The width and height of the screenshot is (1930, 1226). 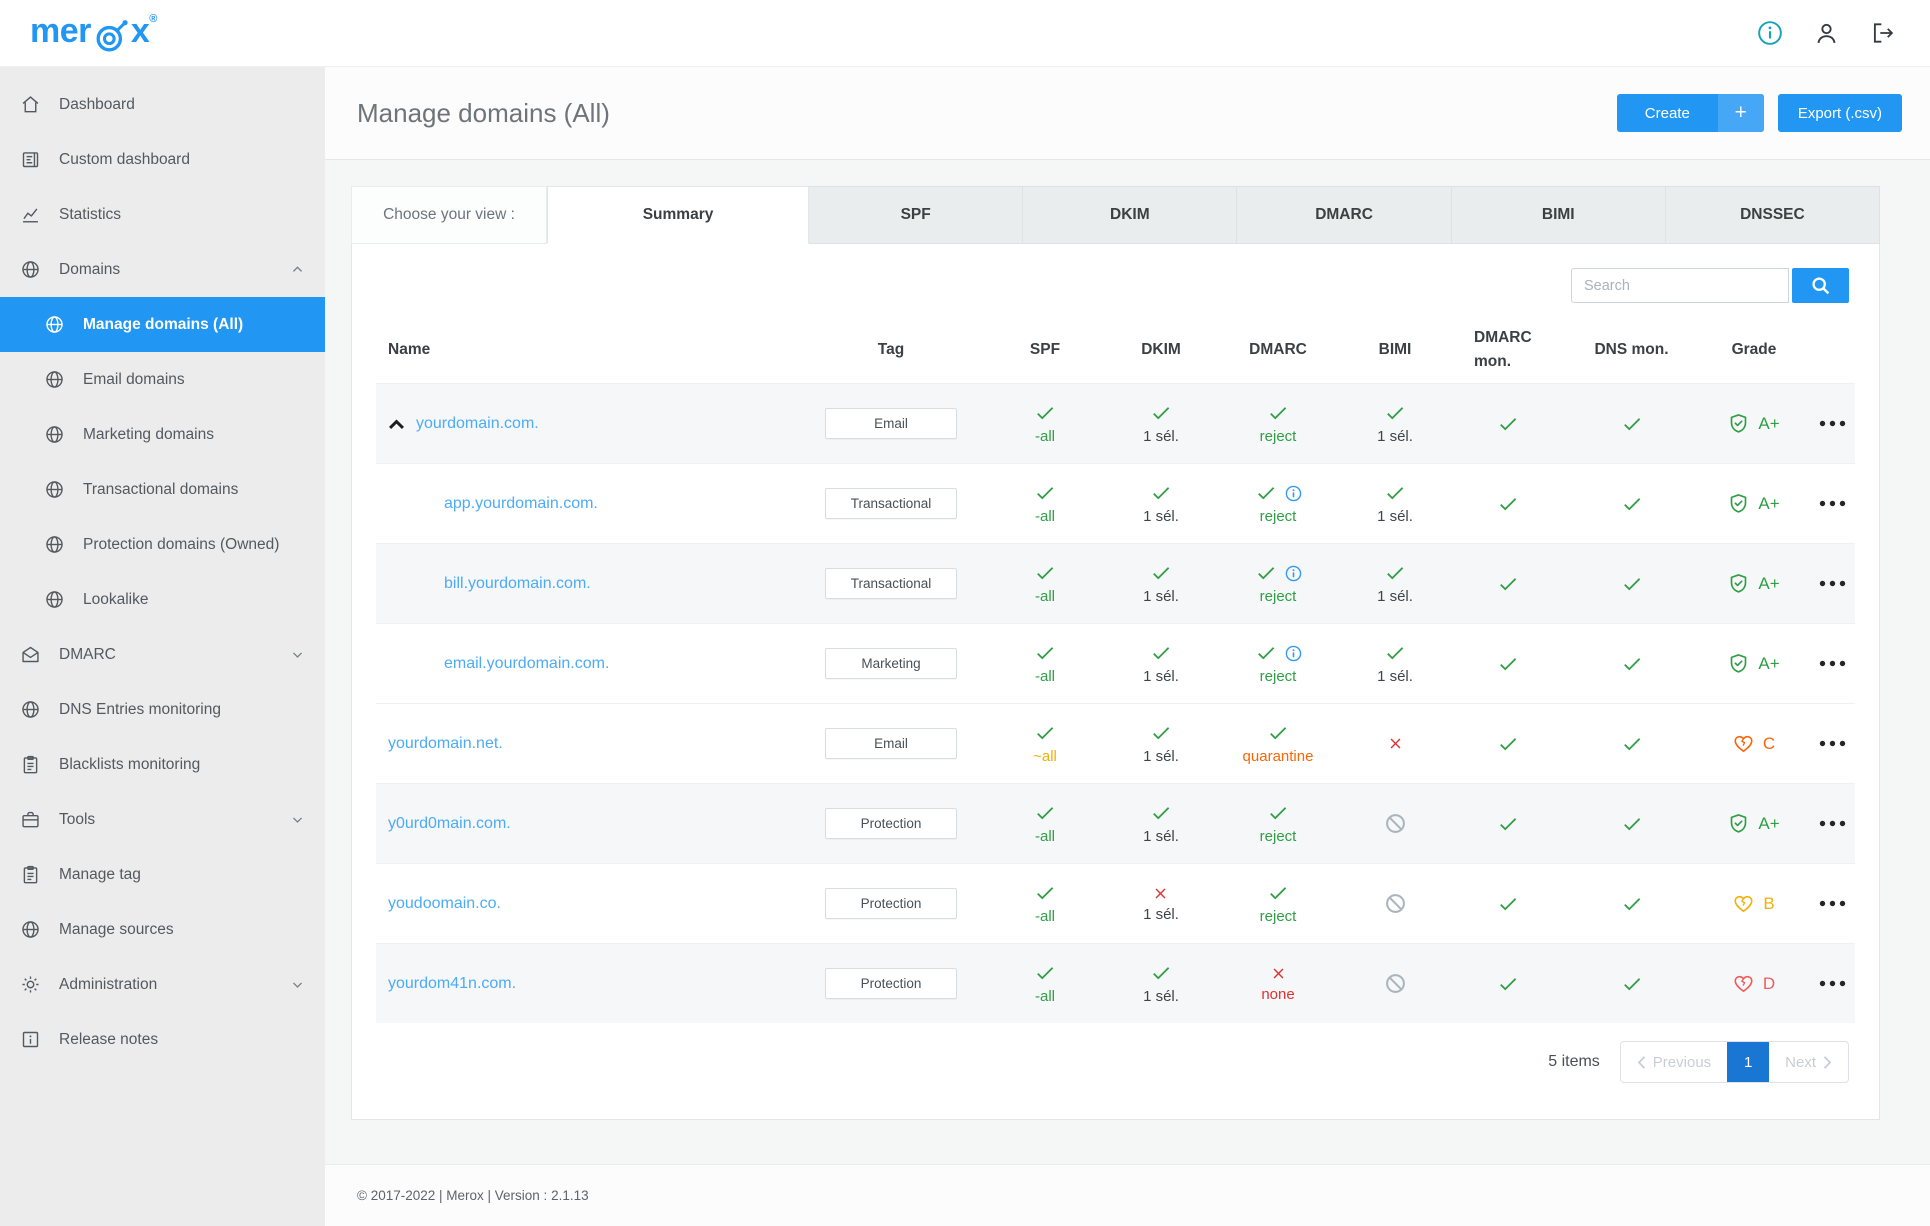 What do you see at coordinates (483, 112) in the screenshot?
I see `page-title: Manage domains (All)` at bounding box center [483, 112].